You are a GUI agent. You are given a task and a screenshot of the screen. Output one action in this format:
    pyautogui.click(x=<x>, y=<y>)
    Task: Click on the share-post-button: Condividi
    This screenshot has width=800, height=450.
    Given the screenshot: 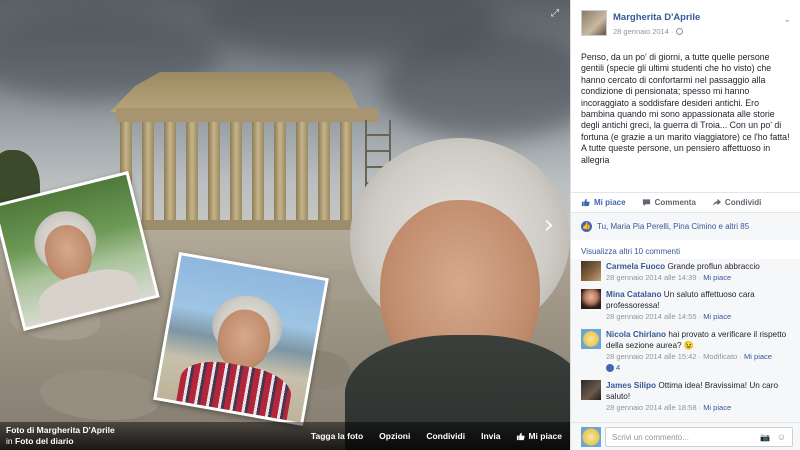 What is the action you would take?
    pyautogui.click(x=736, y=202)
    